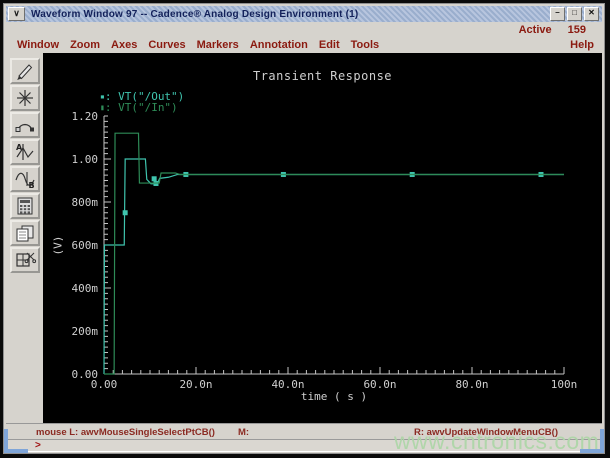 The width and height of the screenshot is (610, 458). Describe the element at coordinates (85, 202) in the screenshot. I see `svg-text: 800m` at that location.